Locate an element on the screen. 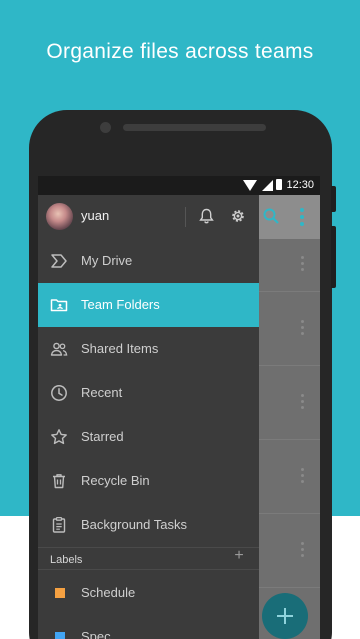 The image size is (360, 639). nav-item-shared-items: Shared Items is located at coordinates (148, 349).